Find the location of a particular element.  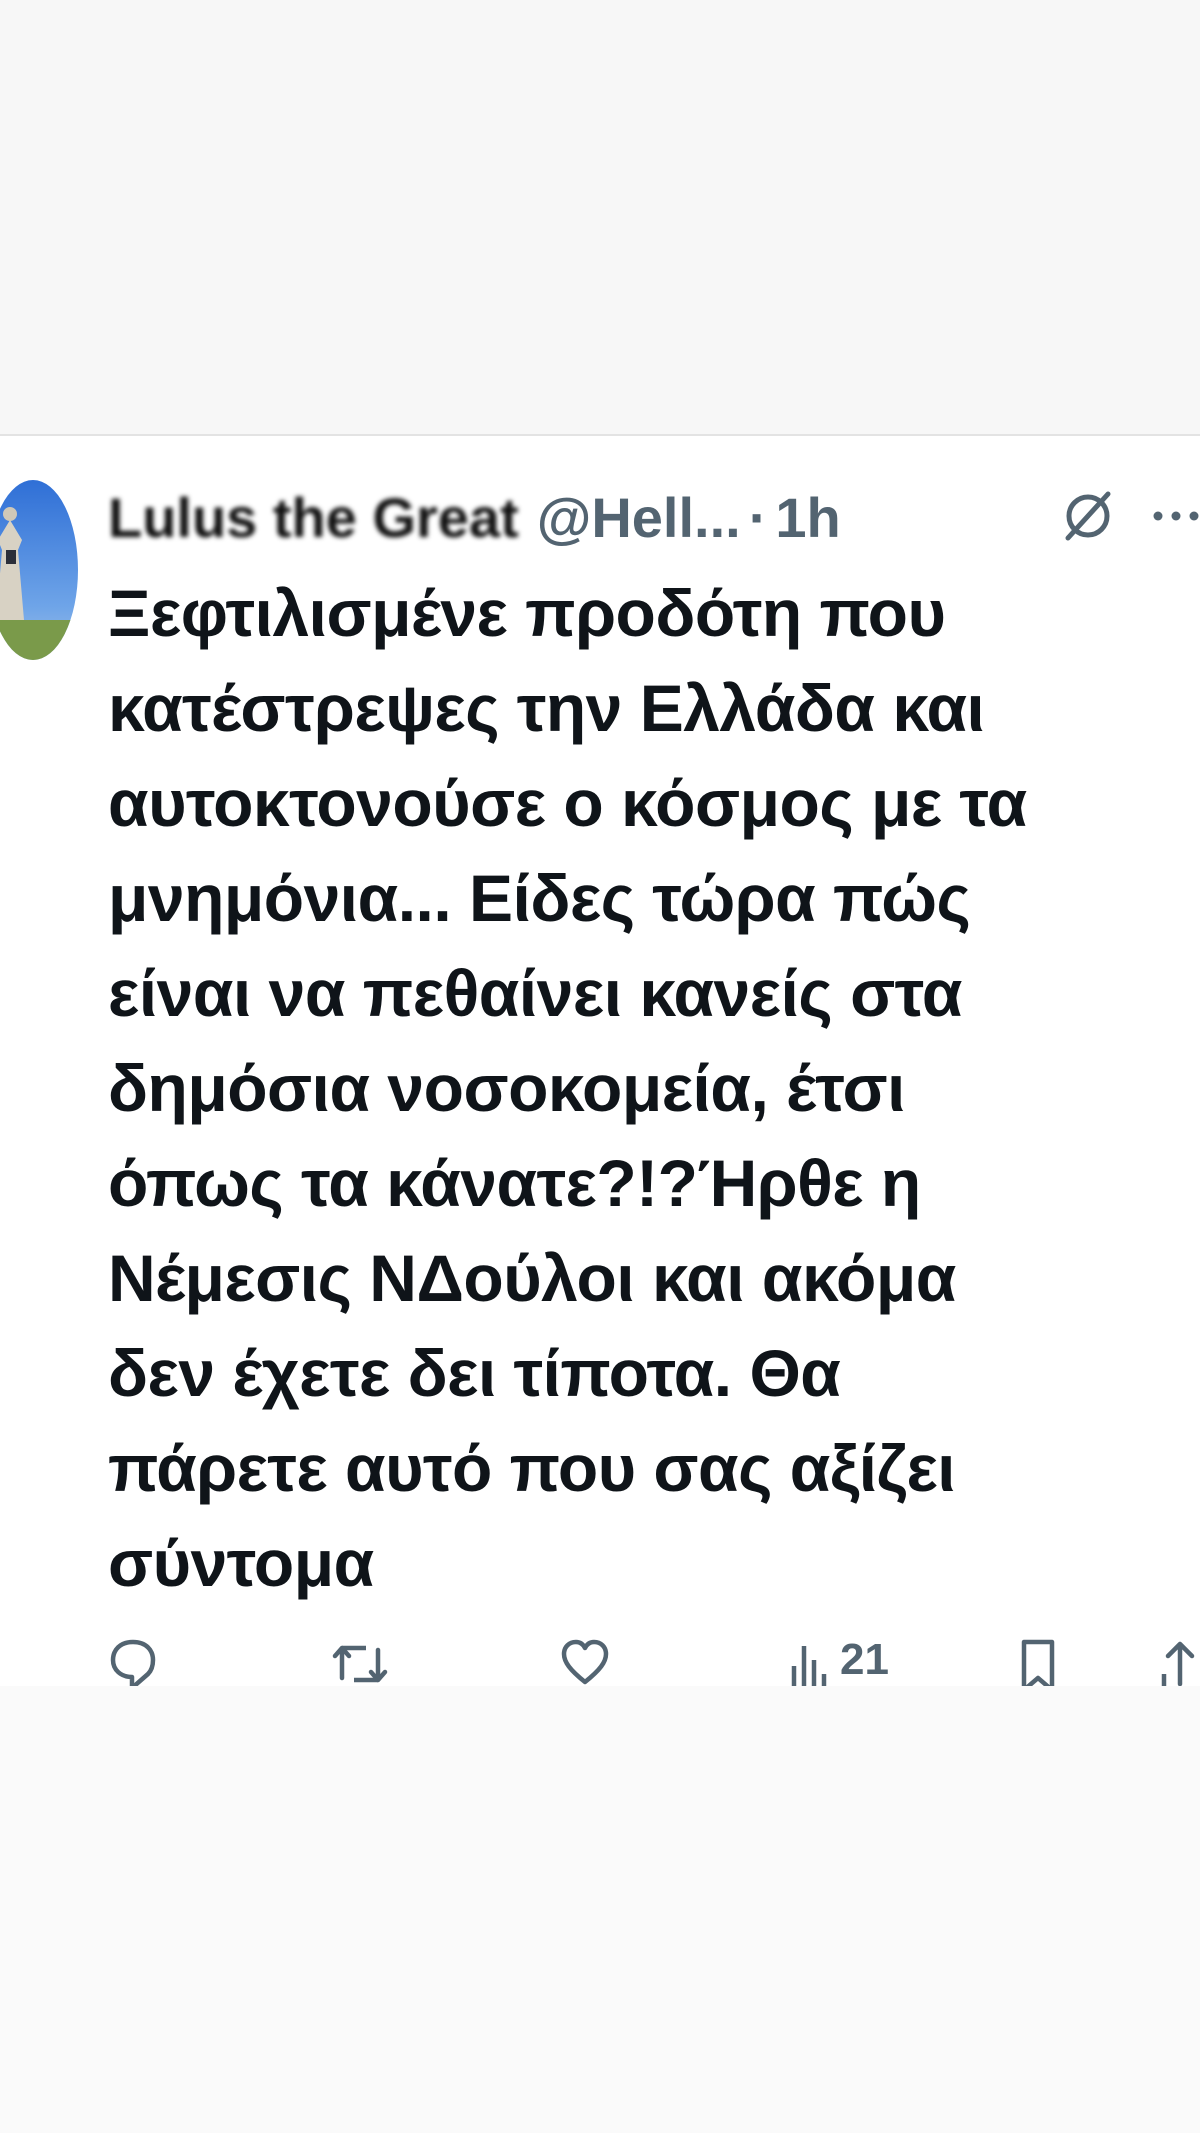

grok-icon is located at coordinates (1088, 516).